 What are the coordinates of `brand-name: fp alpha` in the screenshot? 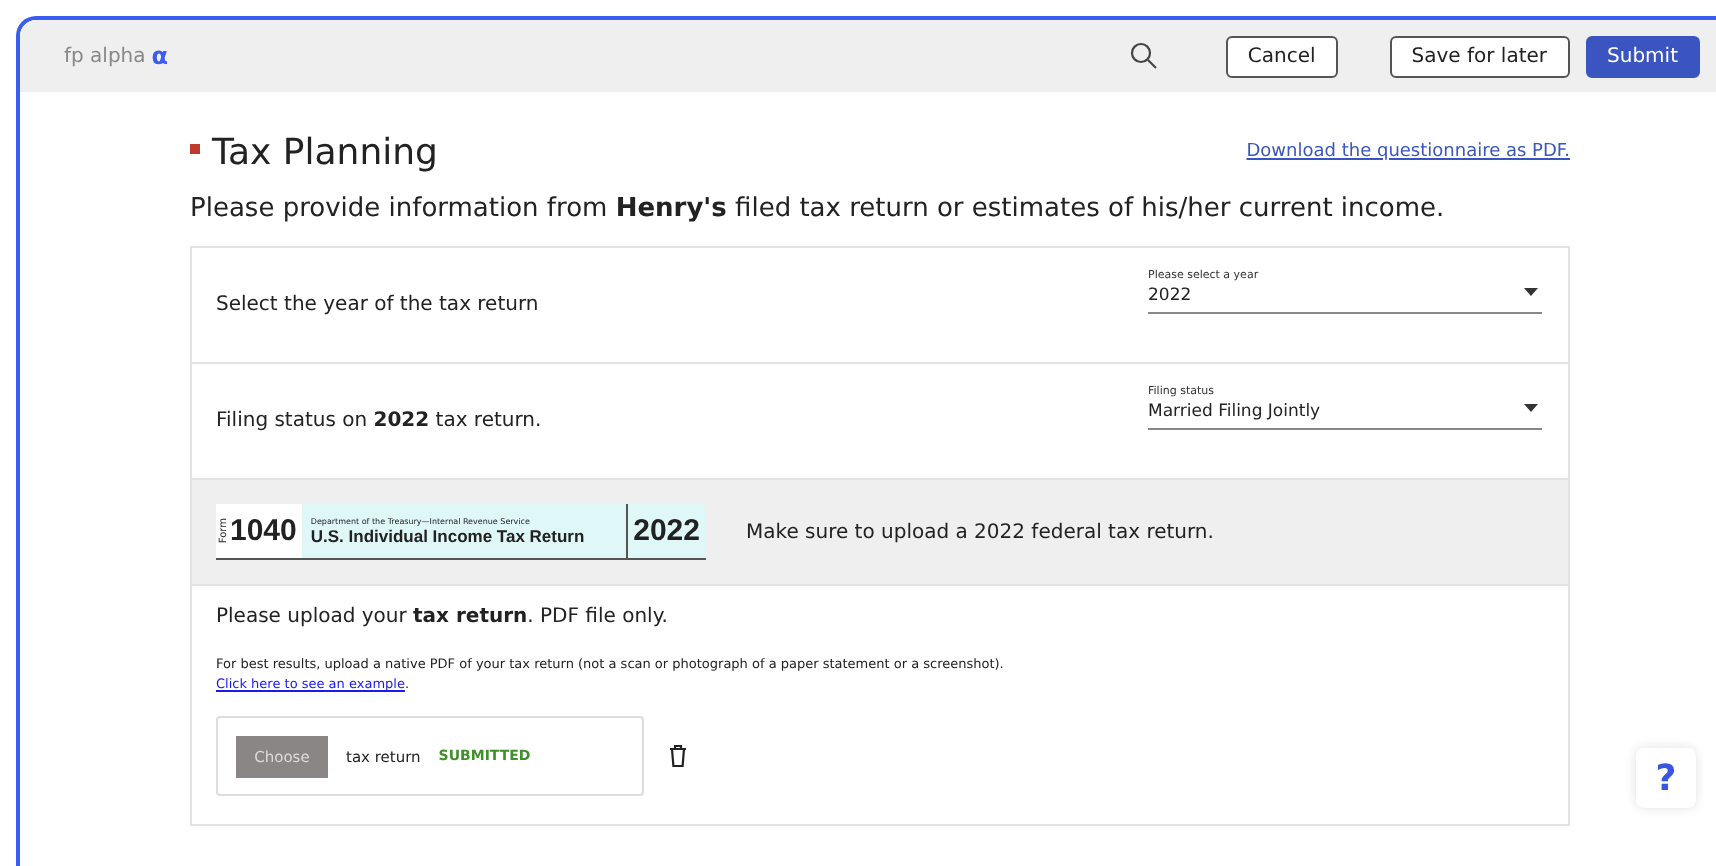 It's located at (105, 56).